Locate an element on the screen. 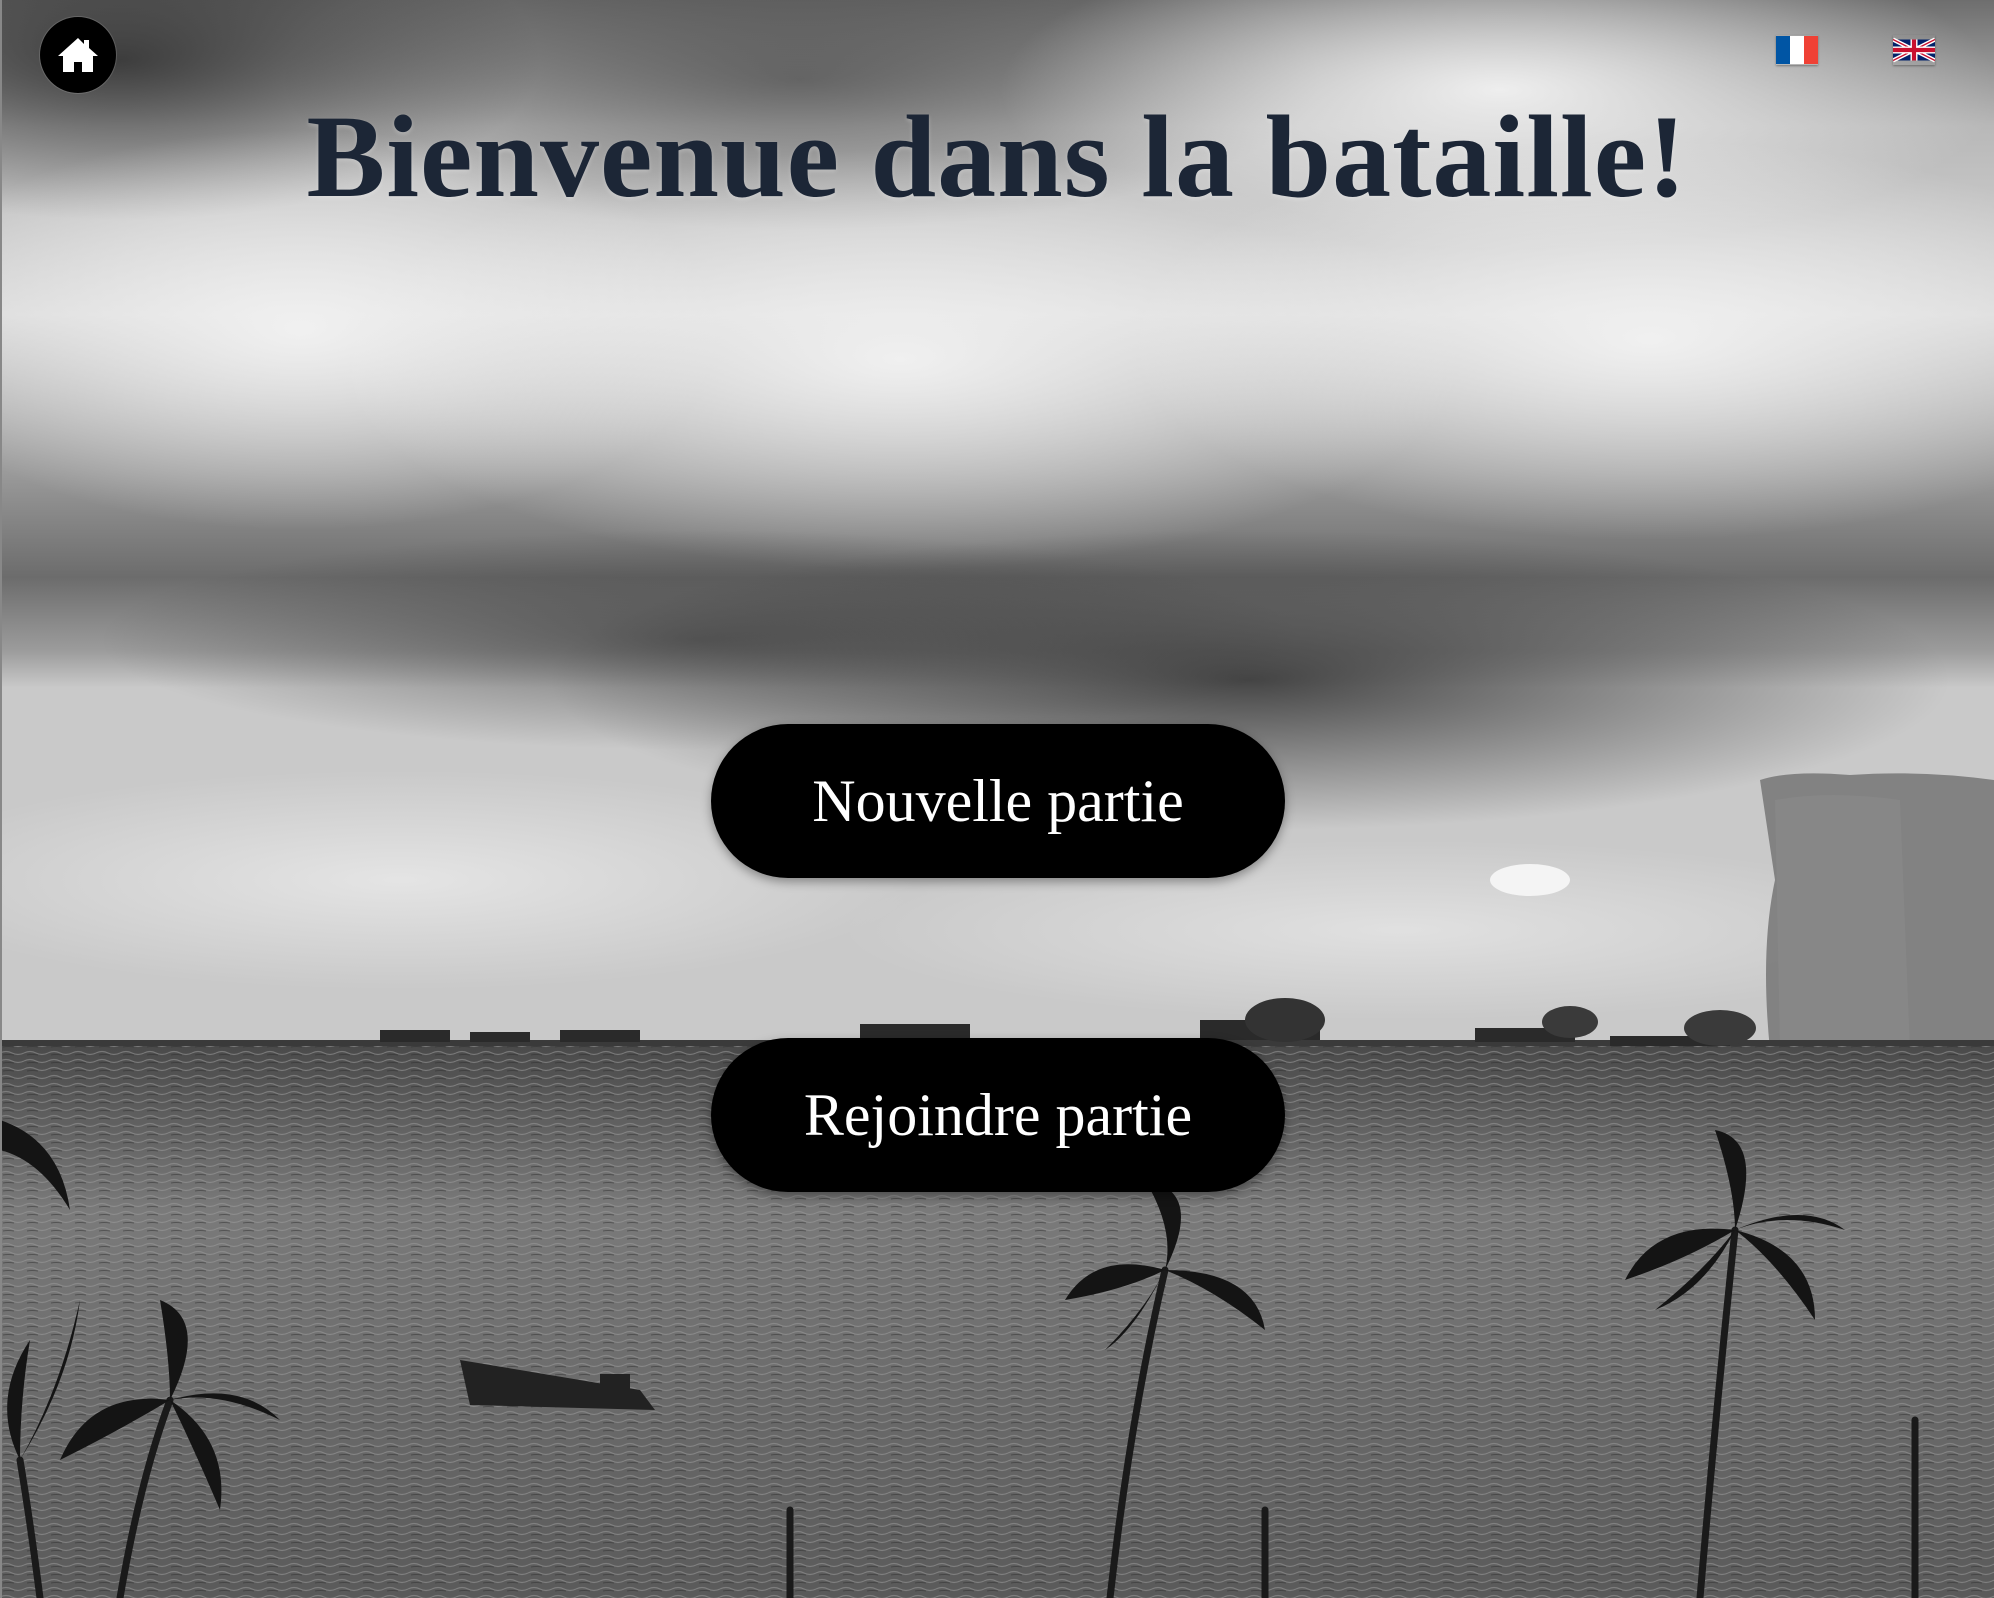 This screenshot has width=1994, height=1598. uk-flag-icon is located at coordinates (1914, 50).